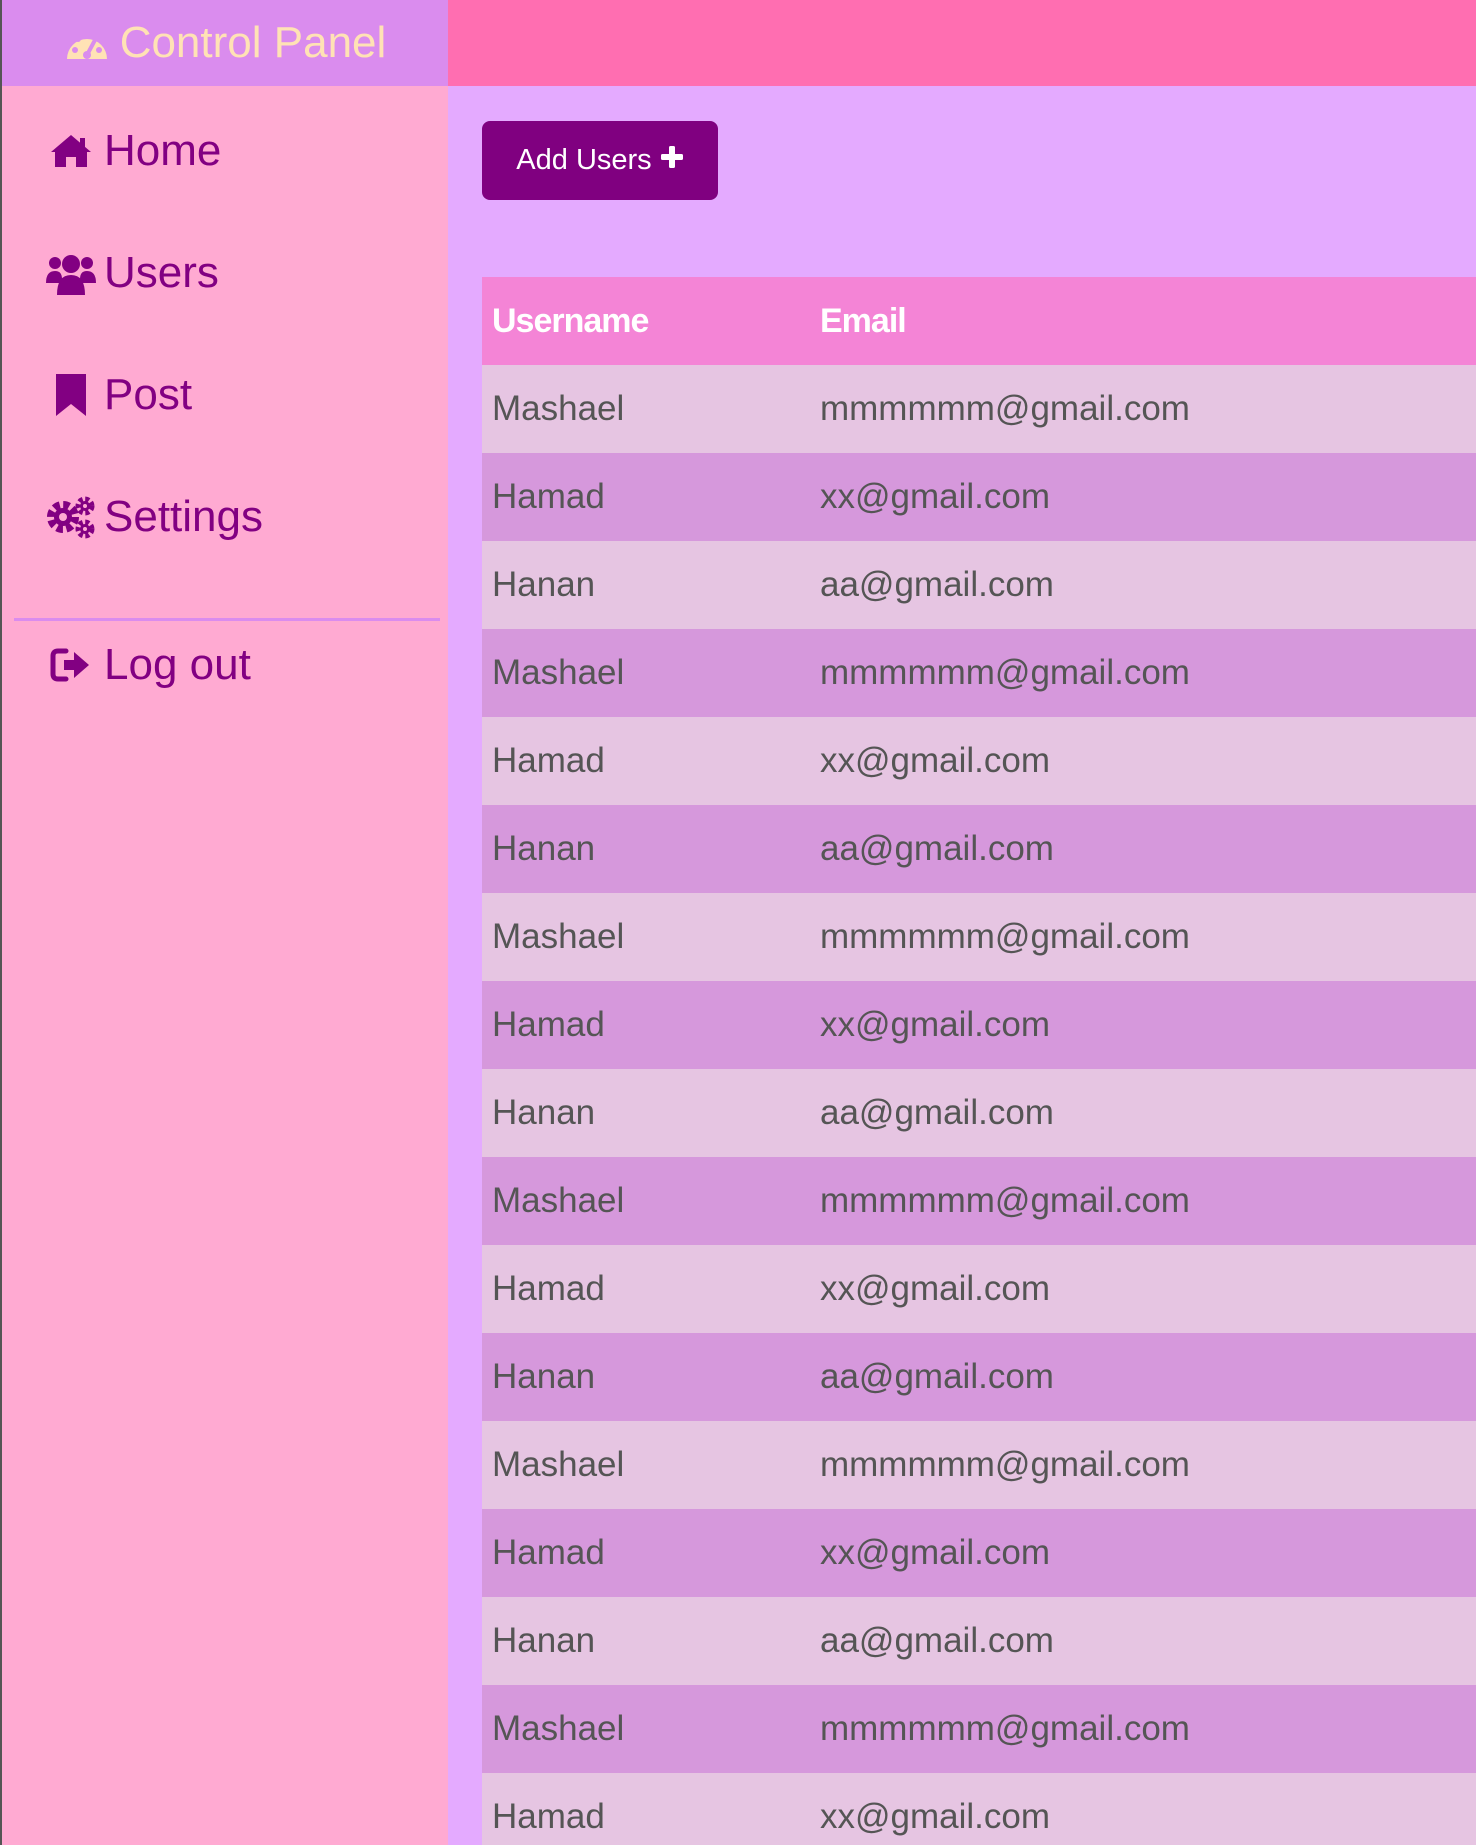 Image resolution: width=1476 pixels, height=1845 pixels. I want to click on table-header-row: Username Email, so click(979, 321).